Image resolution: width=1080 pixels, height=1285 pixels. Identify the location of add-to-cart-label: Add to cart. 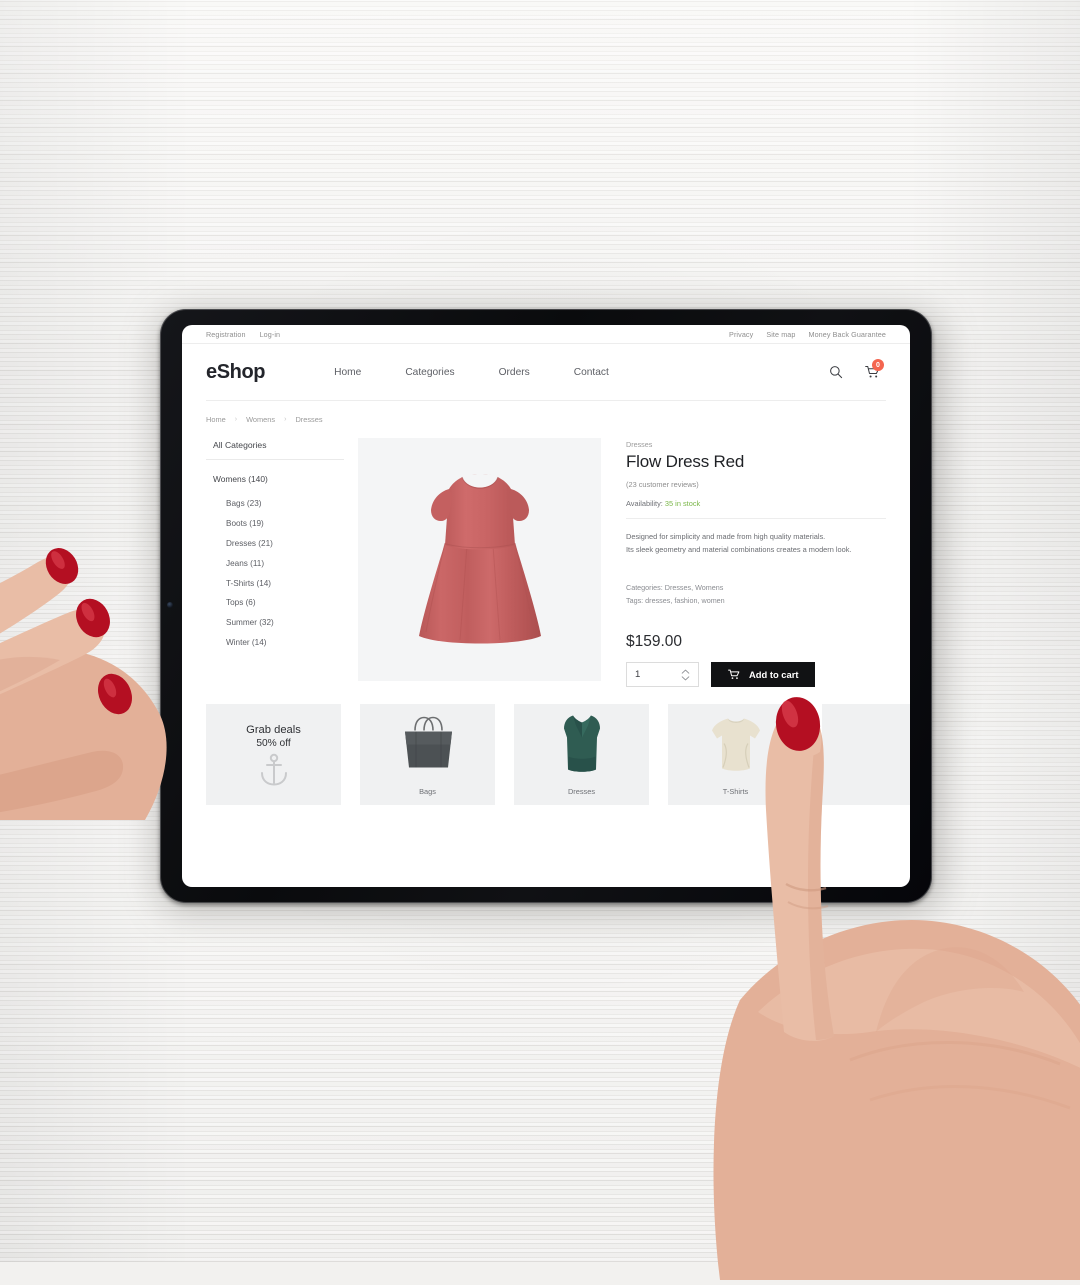
(774, 675).